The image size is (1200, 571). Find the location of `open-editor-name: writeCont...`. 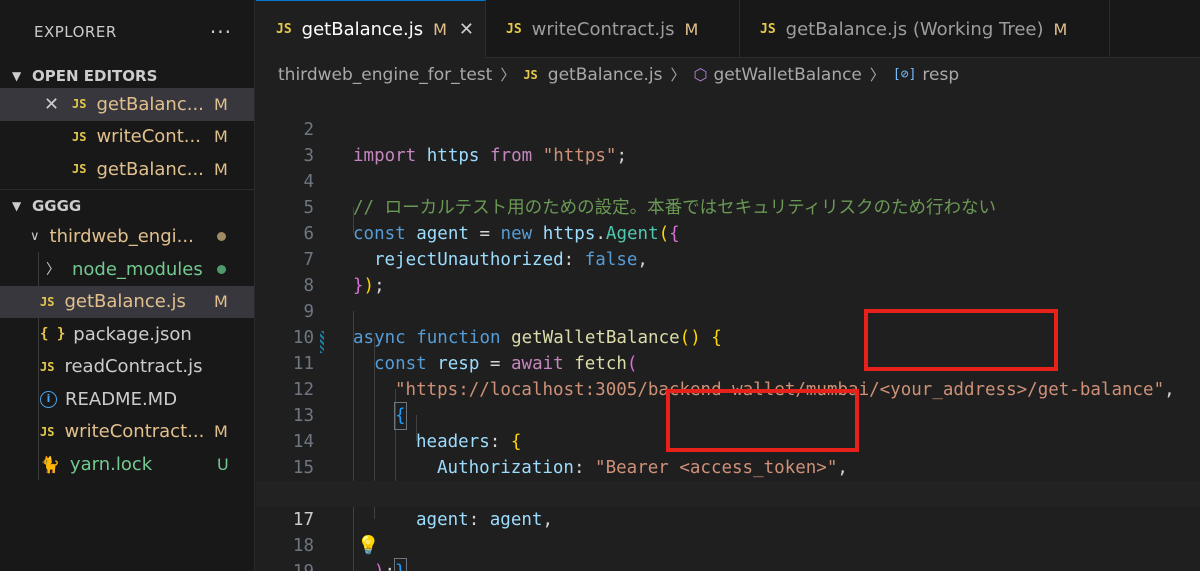

open-editor-name: writeCont... is located at coordinates (148, 137).